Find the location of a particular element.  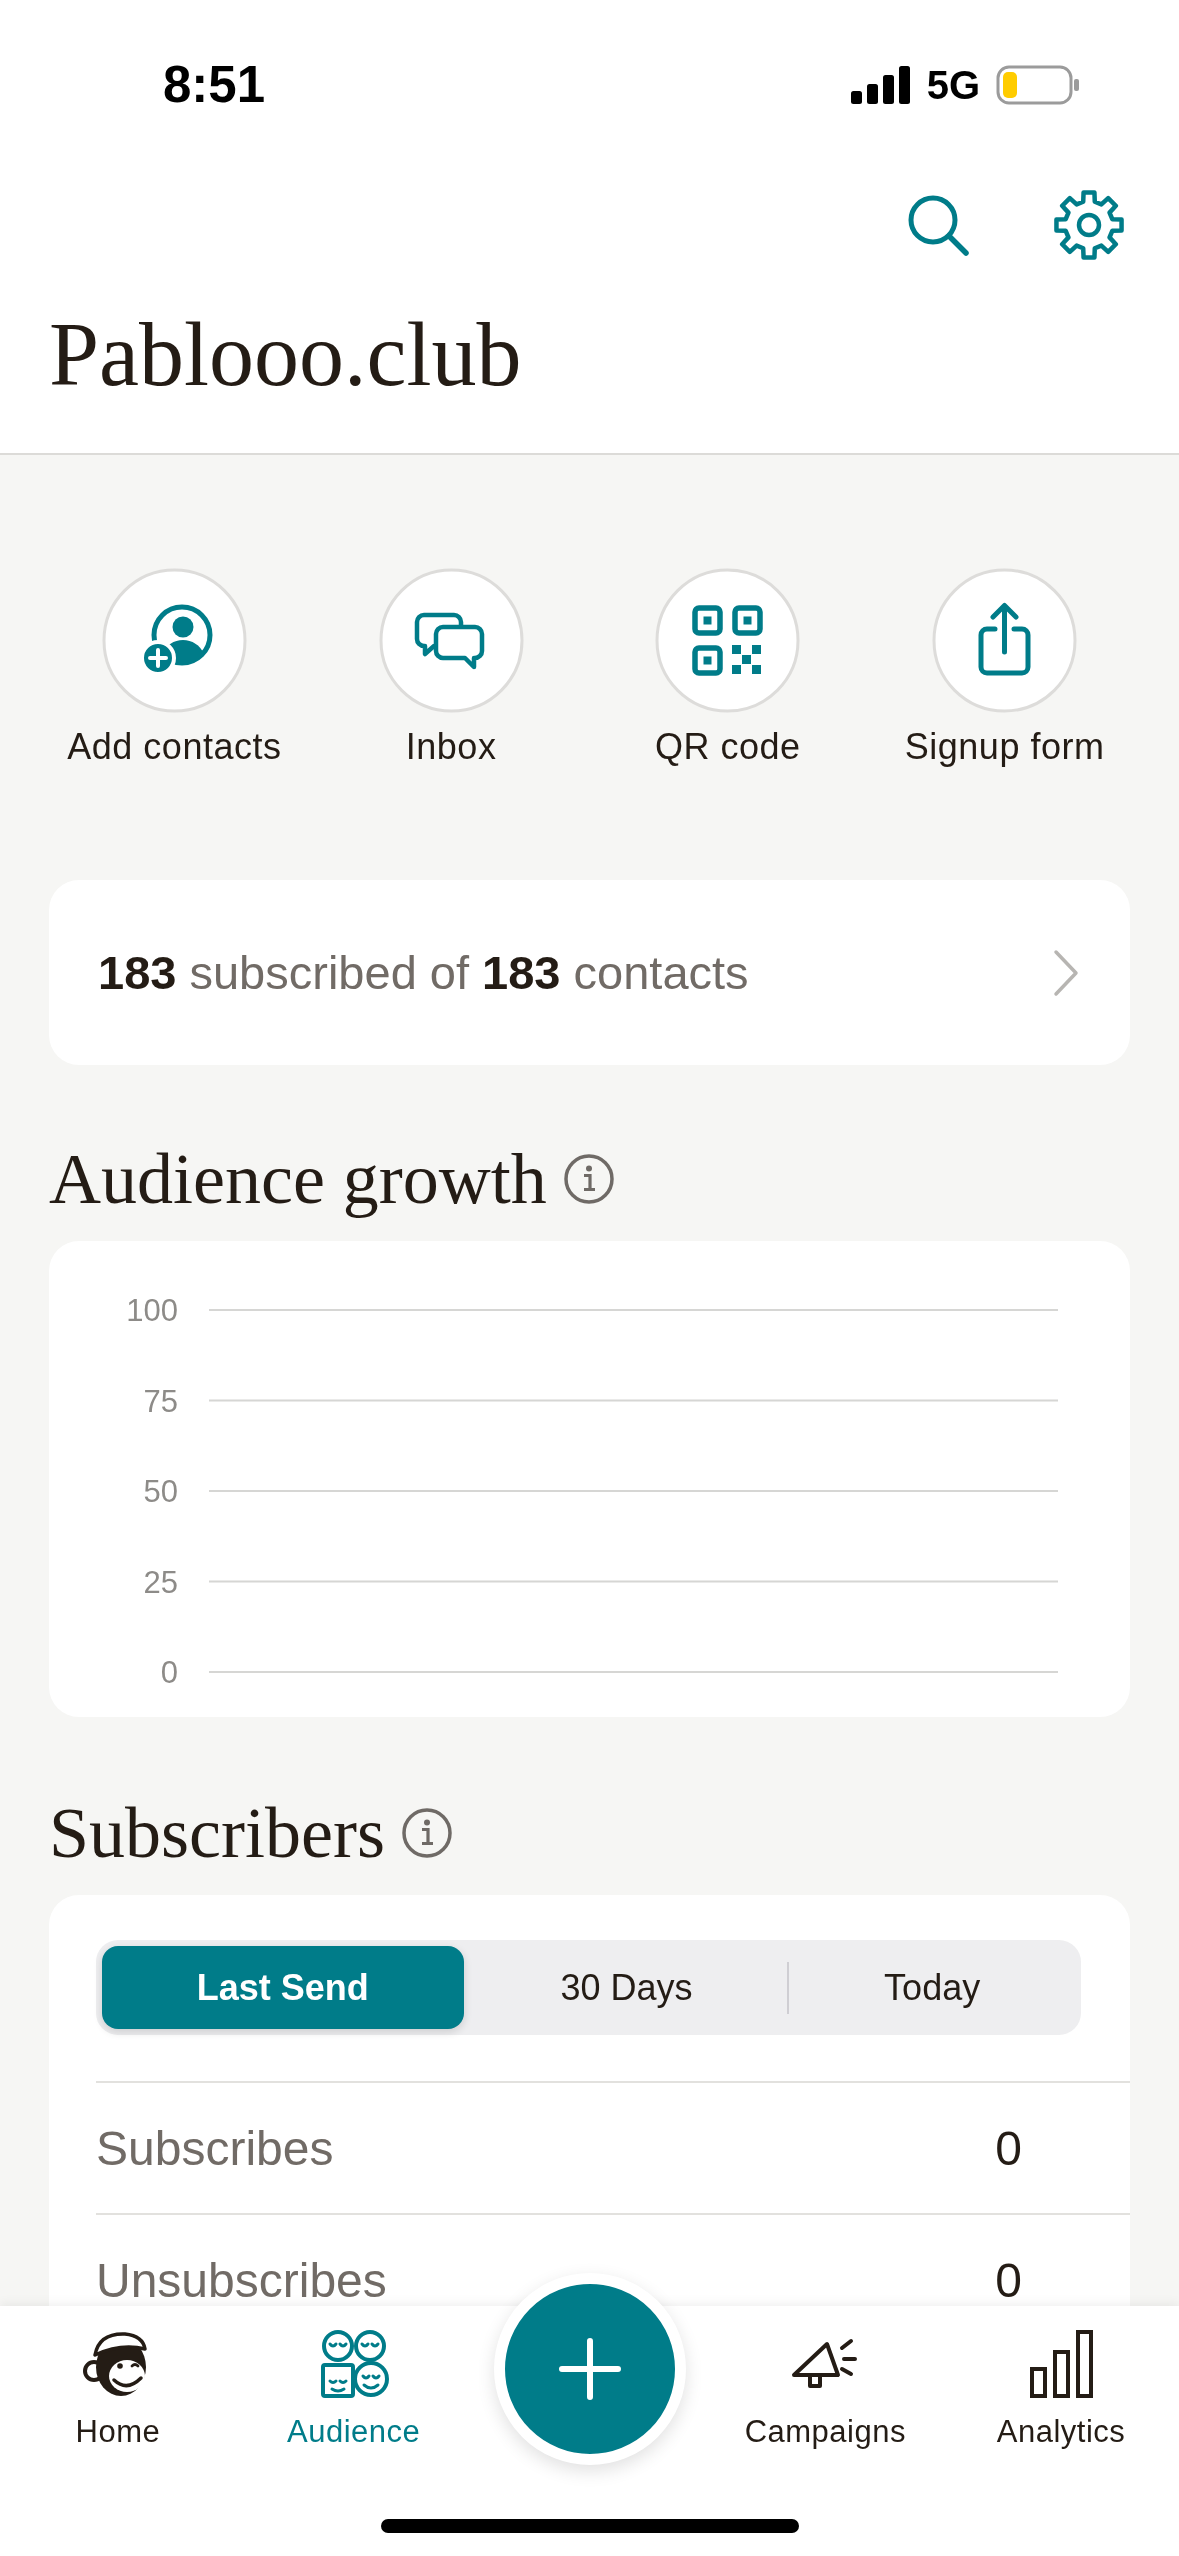

tab-bar-item: Campaigns is located at coordinates (825, 2390).